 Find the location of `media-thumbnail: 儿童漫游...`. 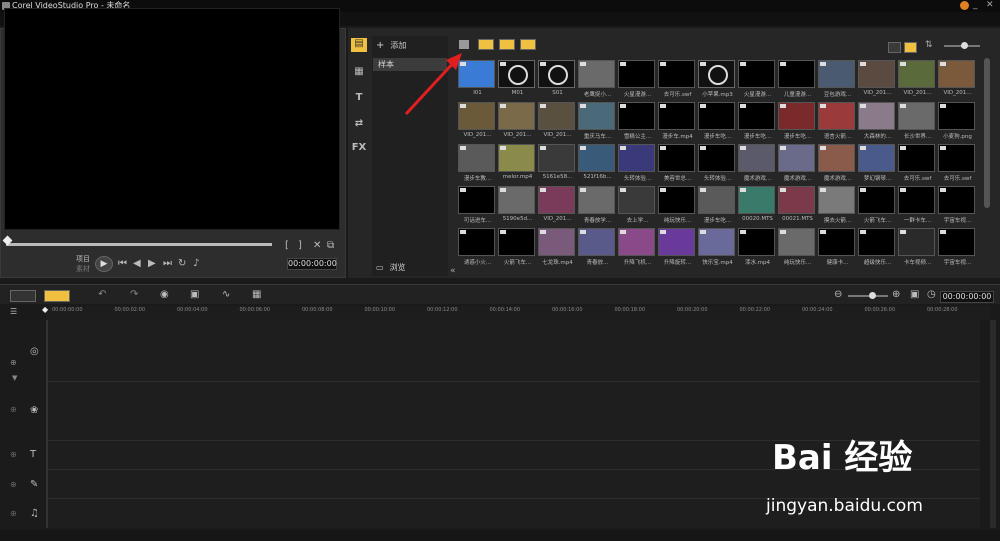

media-thumbnail: 儿童漫游... is located at coordinates (796, 79).